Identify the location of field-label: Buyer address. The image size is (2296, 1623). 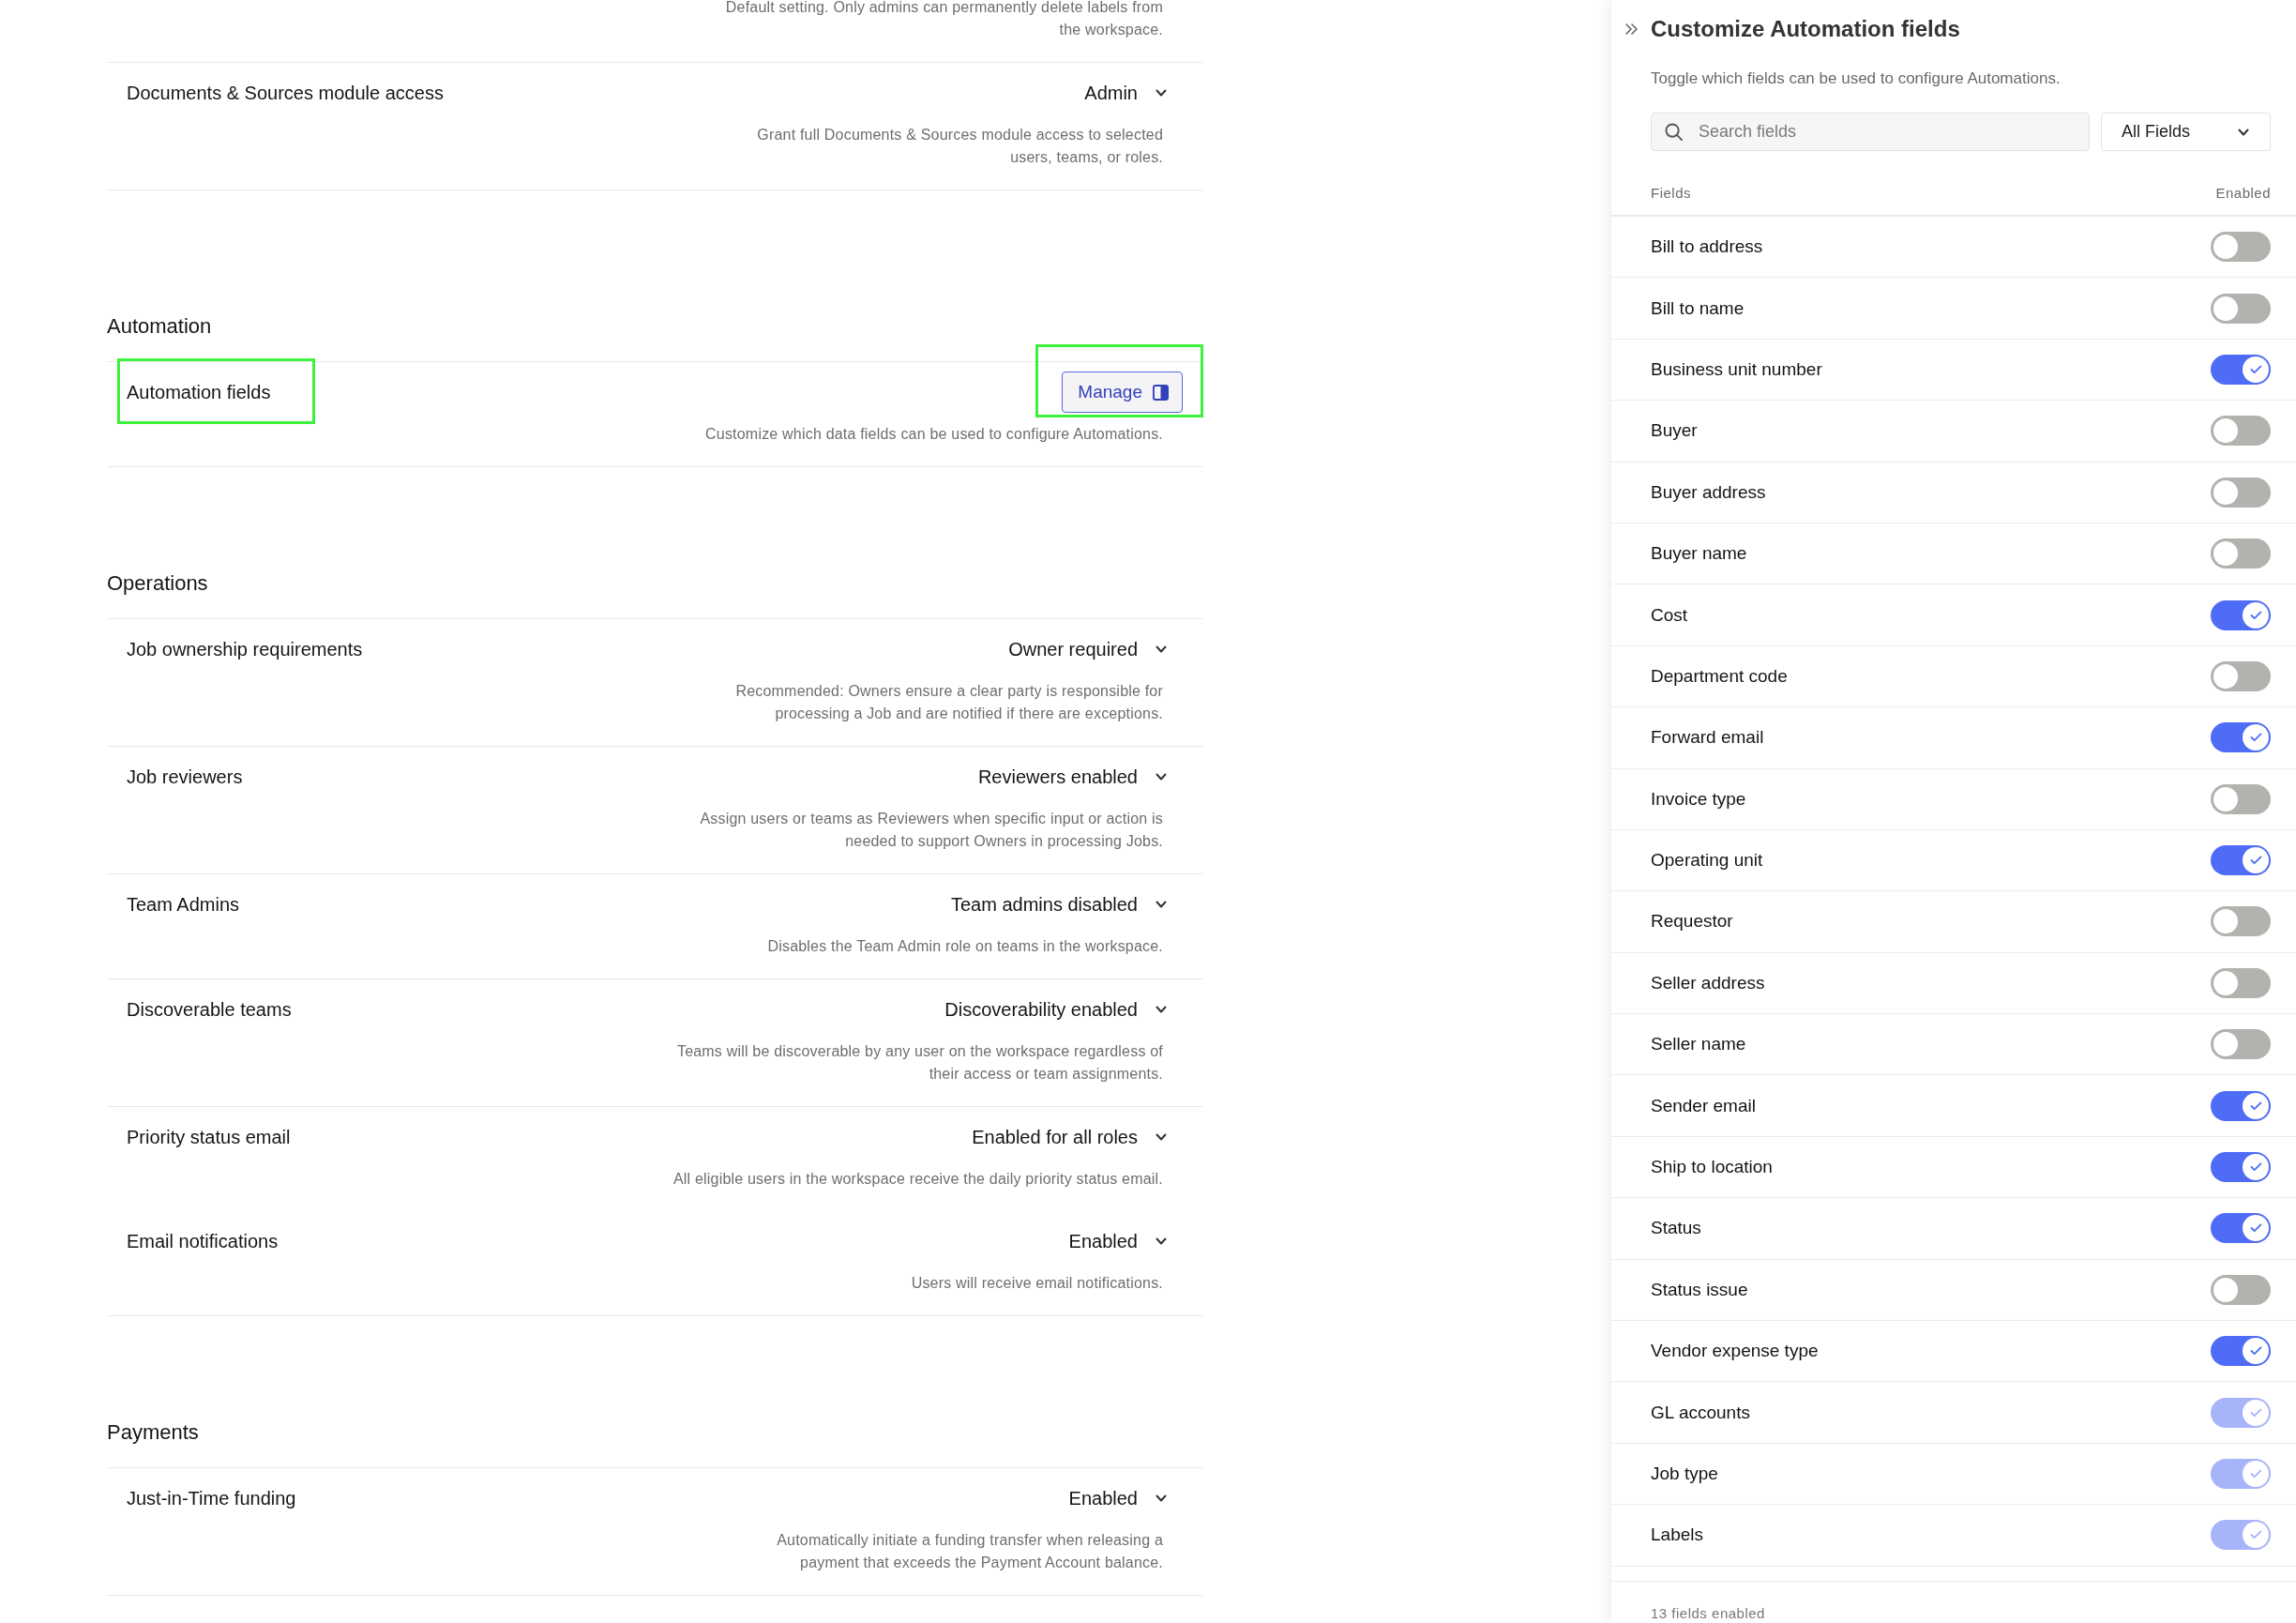
(1708, 492).